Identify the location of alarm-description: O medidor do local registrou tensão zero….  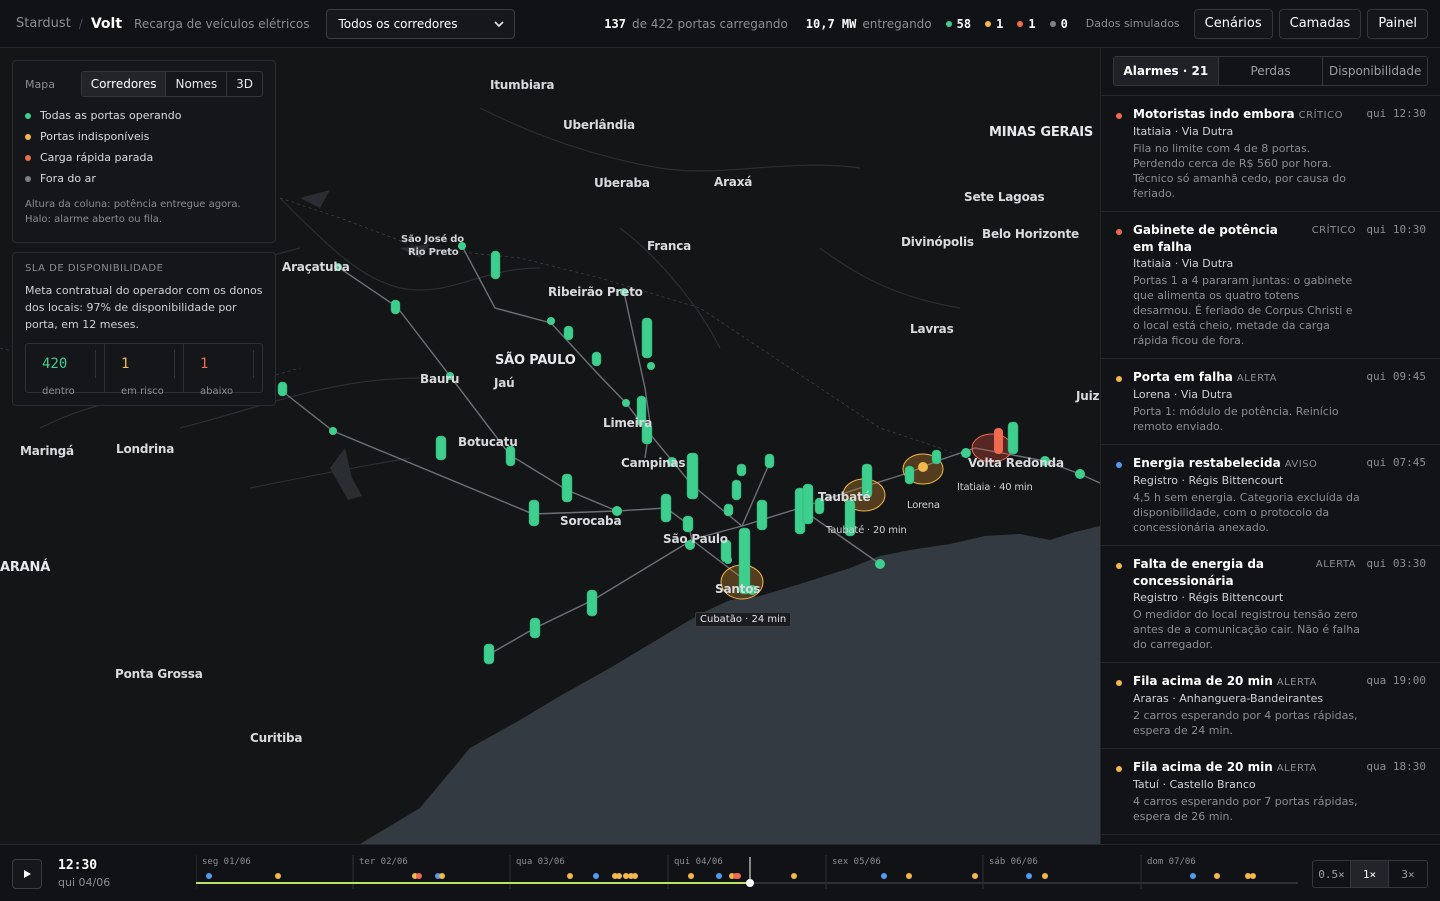
(1246, 629).